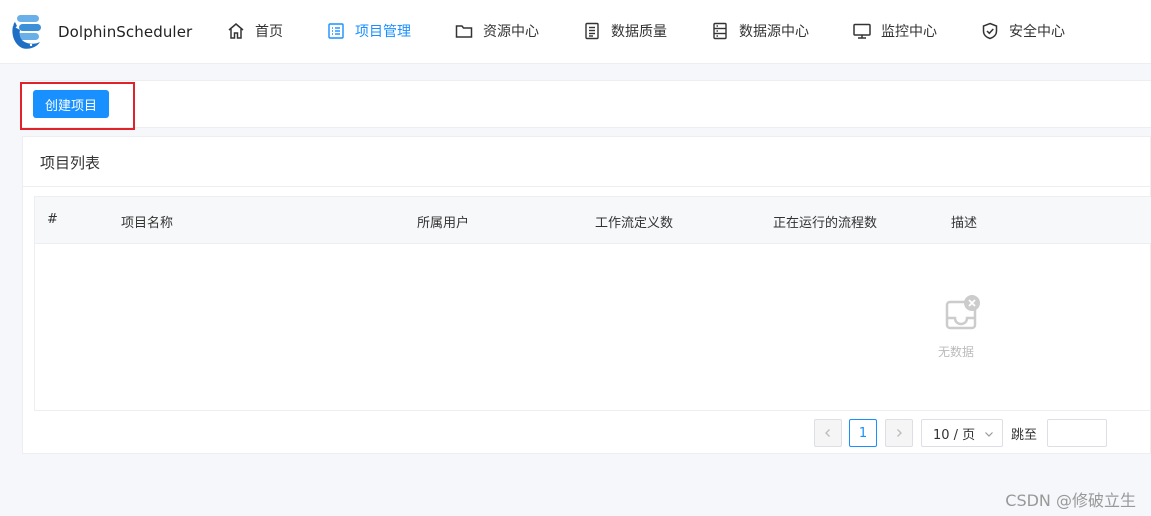  I want to click on chevron-left-icon, so click(827, 433).